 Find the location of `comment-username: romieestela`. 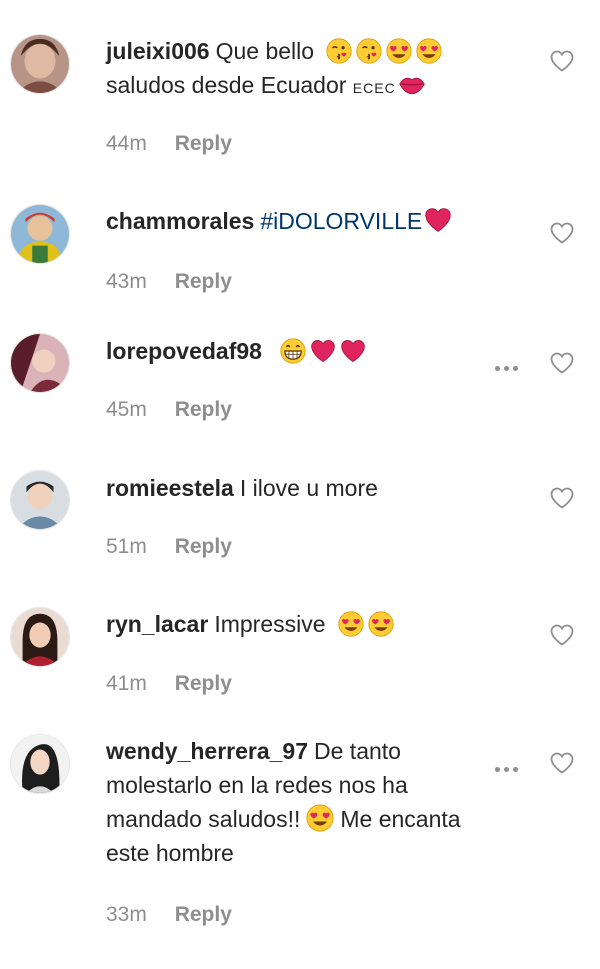

comment-username: romieestela is located at coordinates (170, 488).